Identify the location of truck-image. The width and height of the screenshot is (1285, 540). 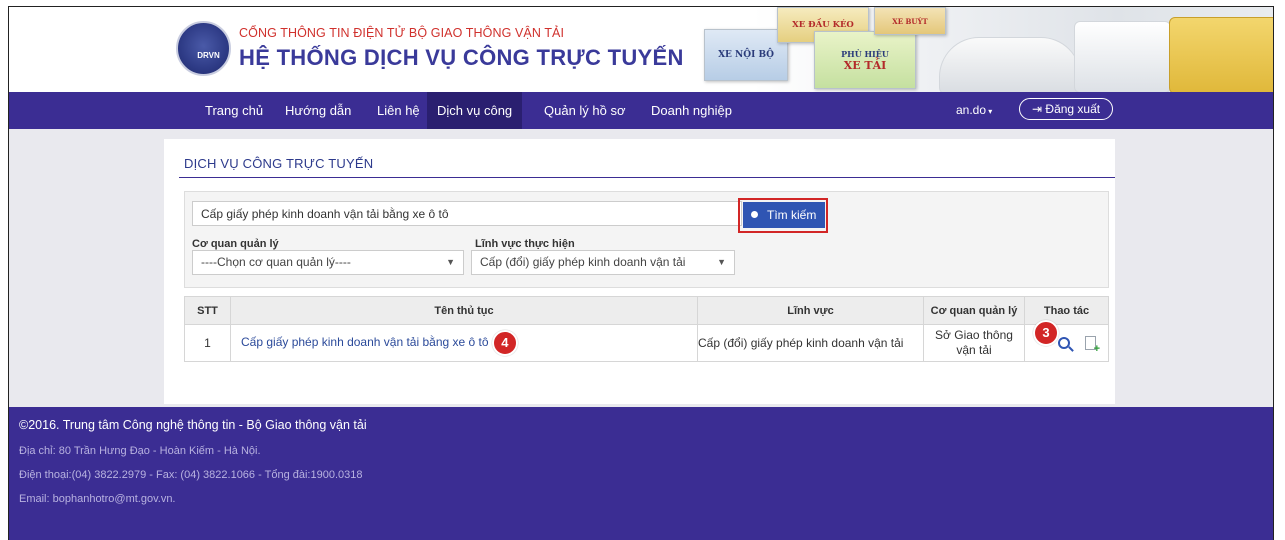
(1122, 56).